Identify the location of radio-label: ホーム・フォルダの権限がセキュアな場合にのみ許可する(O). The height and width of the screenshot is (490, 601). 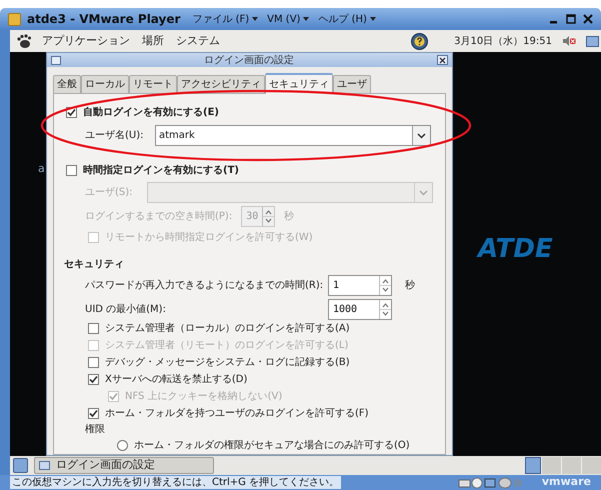
(272, 445).